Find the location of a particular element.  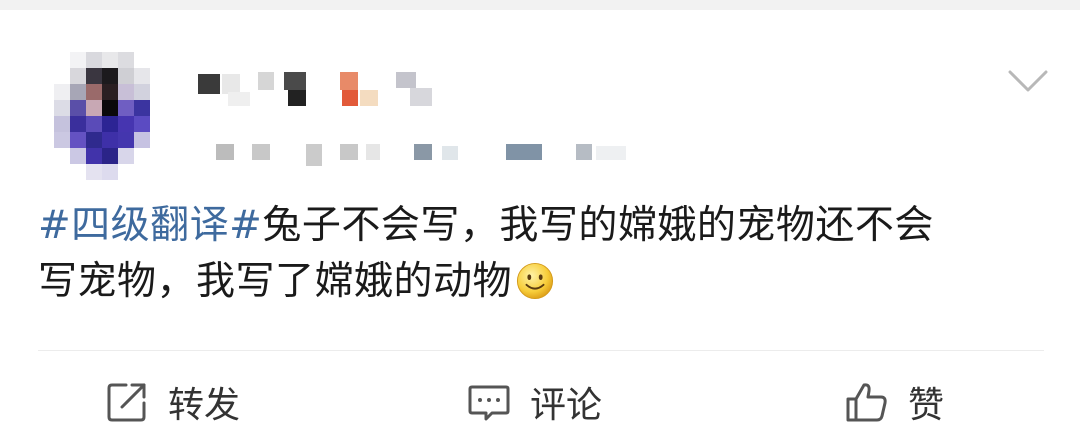

top-separator is located at coordinates (540, 5).